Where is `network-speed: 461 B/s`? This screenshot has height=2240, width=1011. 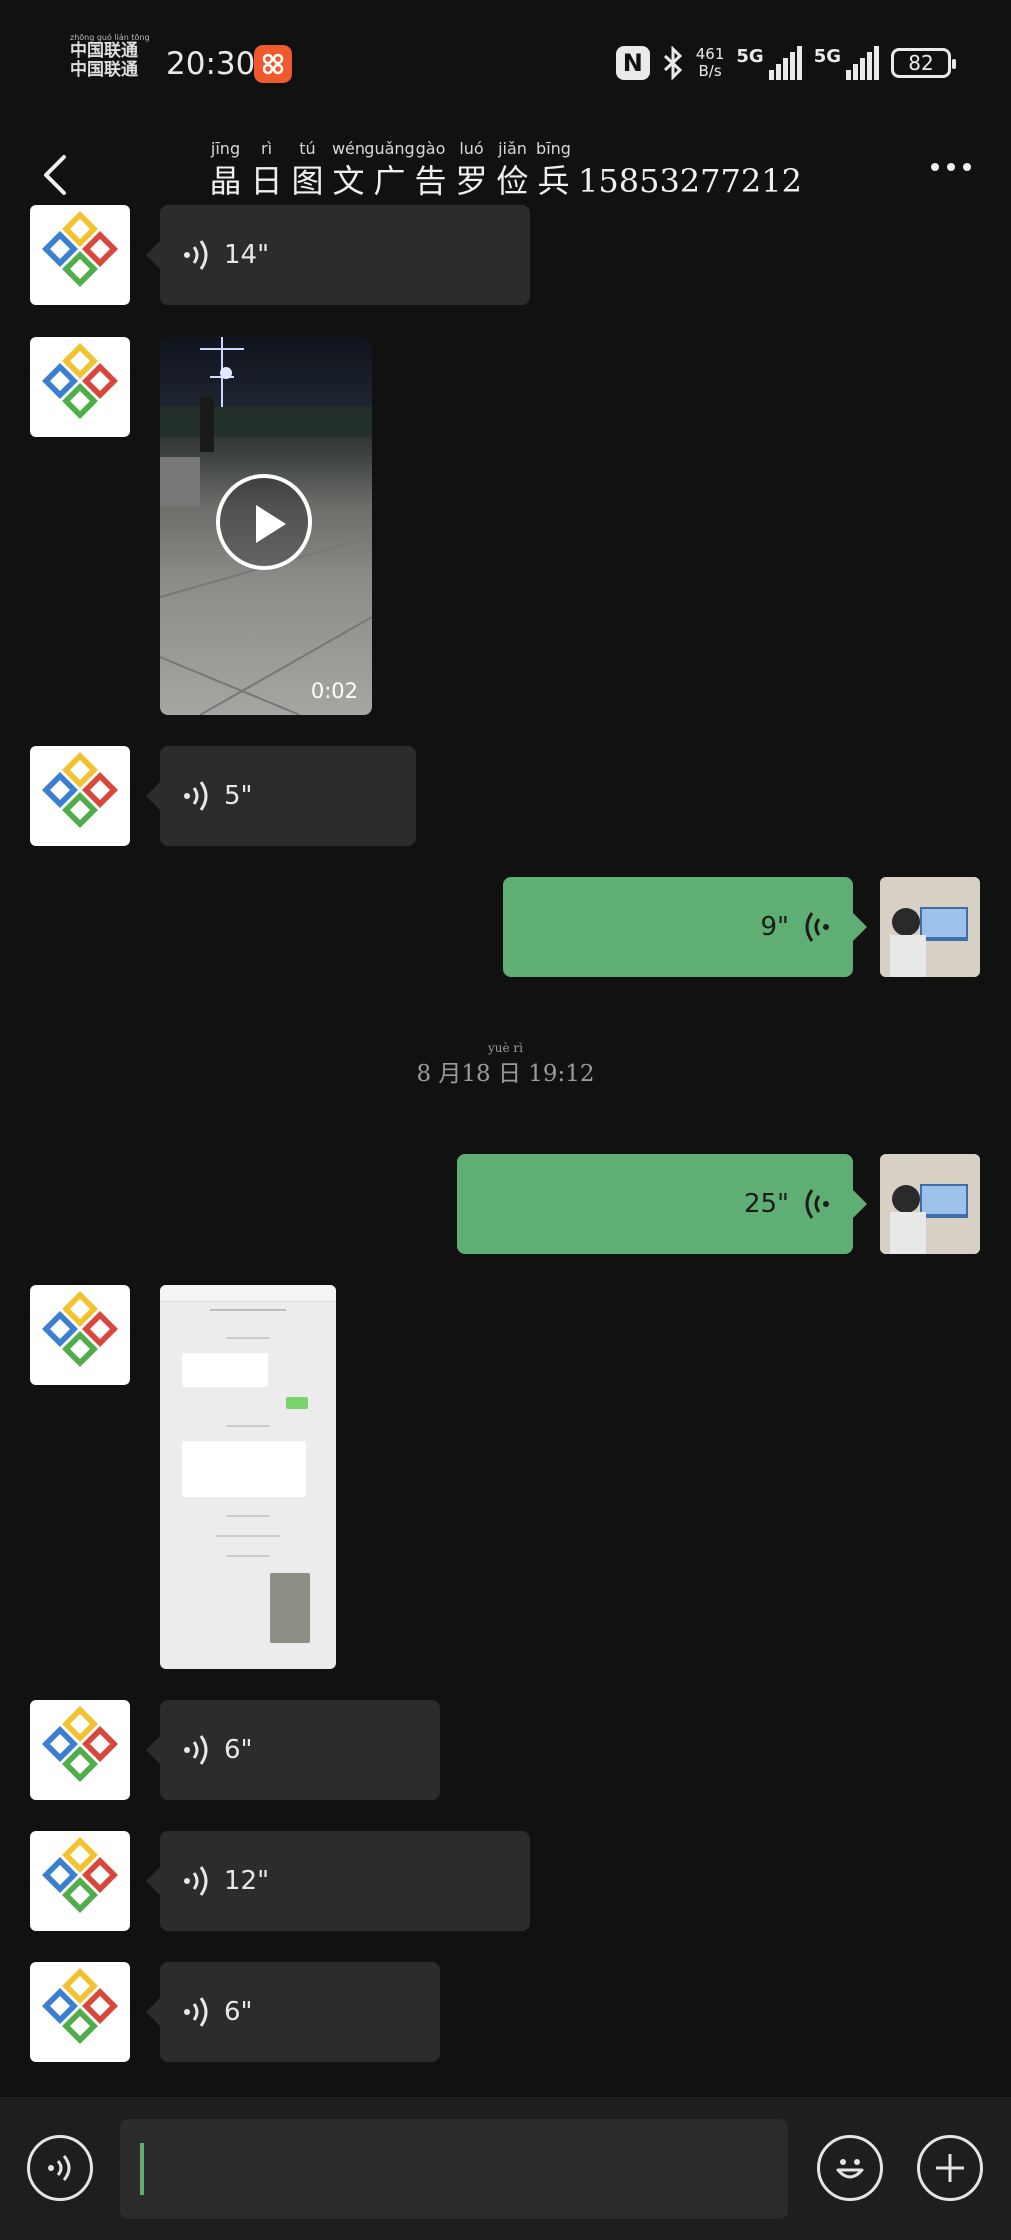 network-speed: 461 B/s is located at coordinates (710, 63).